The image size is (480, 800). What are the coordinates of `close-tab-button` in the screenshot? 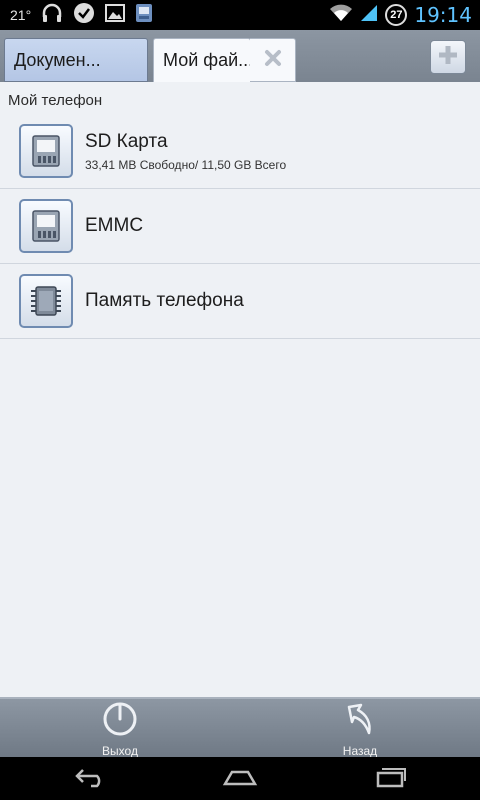 It's located at (273, 60).